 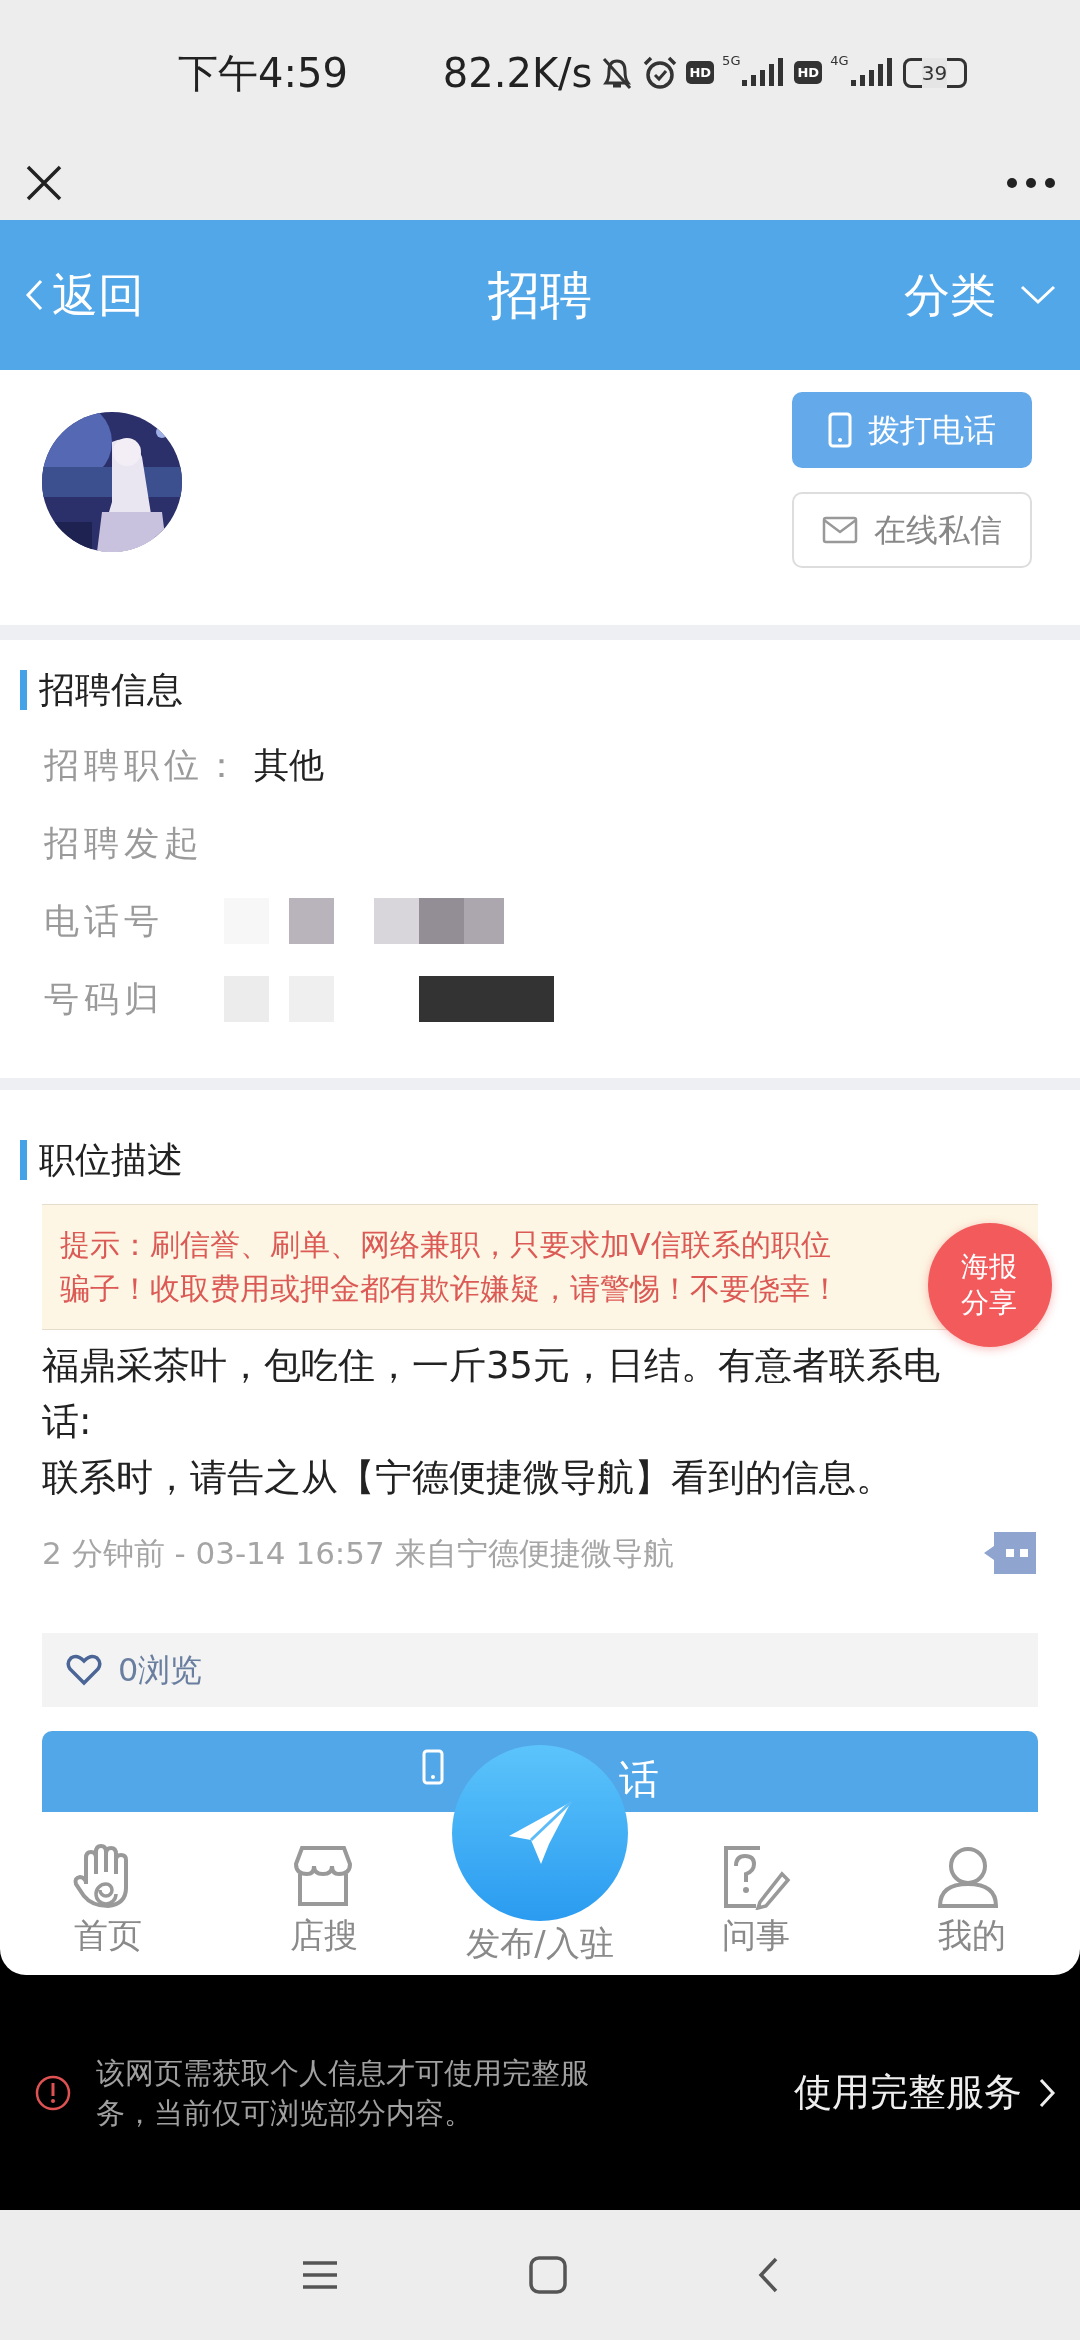 I want to click on nav-item: 我的, so click(x=972, y=1909).